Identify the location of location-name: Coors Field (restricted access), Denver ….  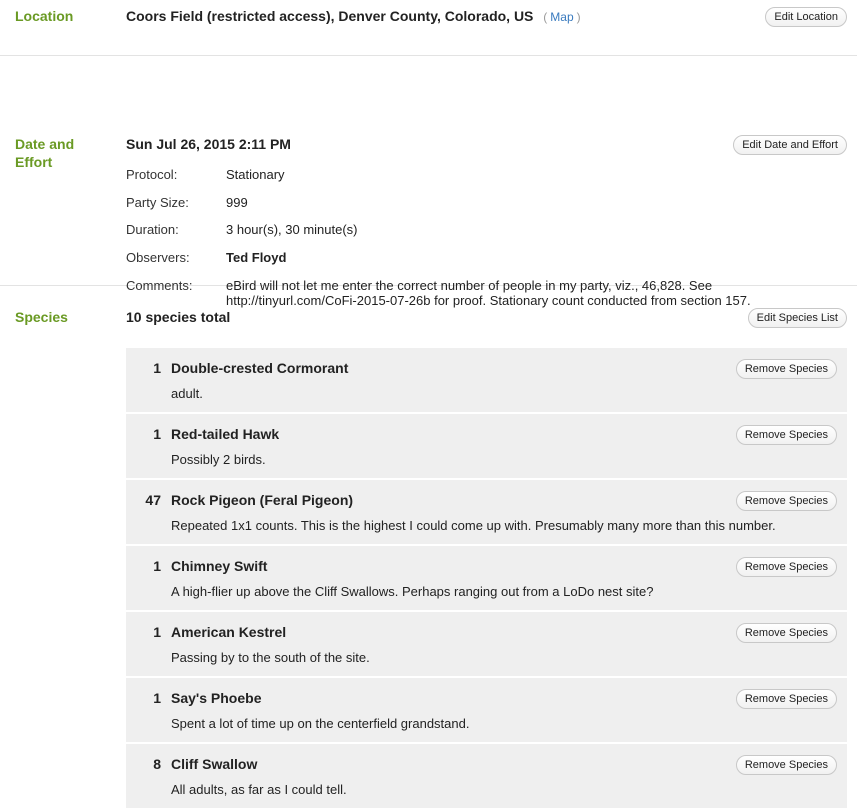
(353, 16).